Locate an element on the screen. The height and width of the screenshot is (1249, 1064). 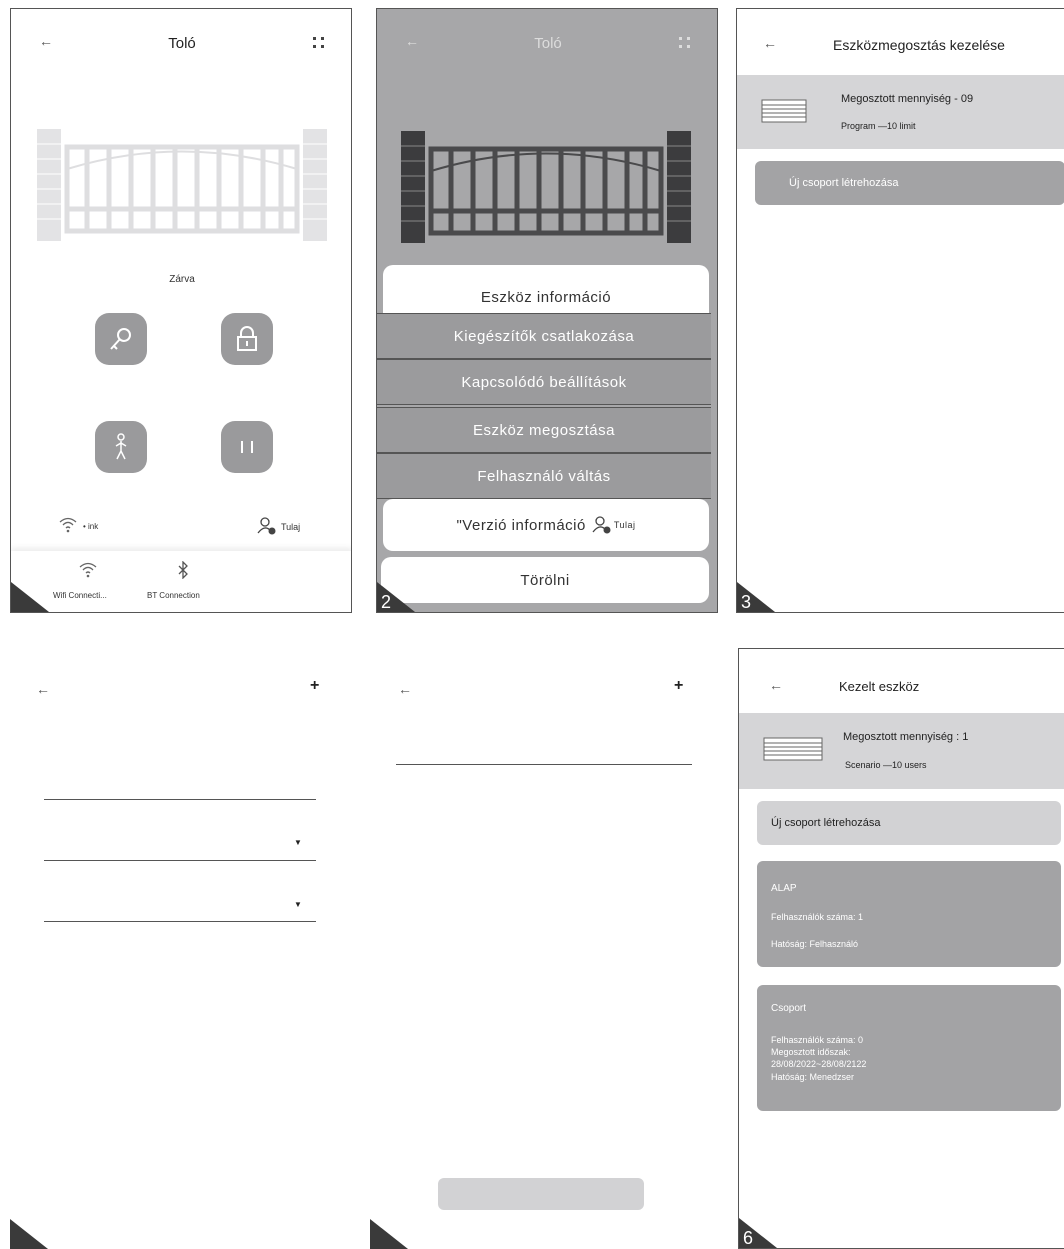
lock-icon is located at coordinates (247, 338).